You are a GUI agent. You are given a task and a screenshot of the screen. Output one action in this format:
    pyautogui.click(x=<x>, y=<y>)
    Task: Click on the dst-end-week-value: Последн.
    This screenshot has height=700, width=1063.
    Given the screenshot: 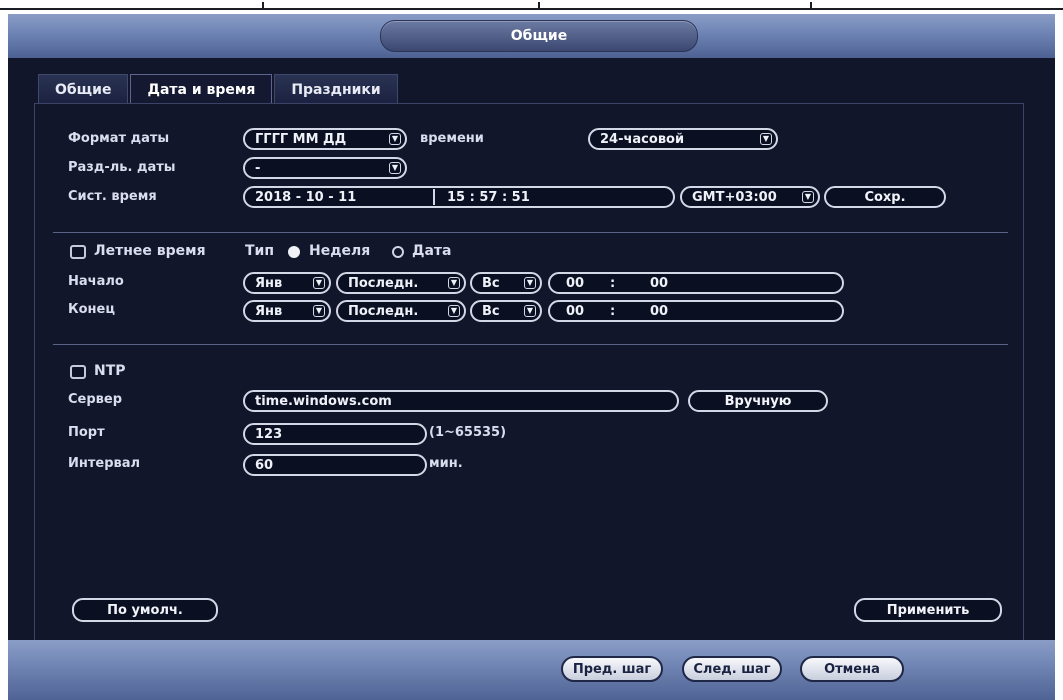 What is the action you would take?
    pyautogui.click(x=383, y=311)
    